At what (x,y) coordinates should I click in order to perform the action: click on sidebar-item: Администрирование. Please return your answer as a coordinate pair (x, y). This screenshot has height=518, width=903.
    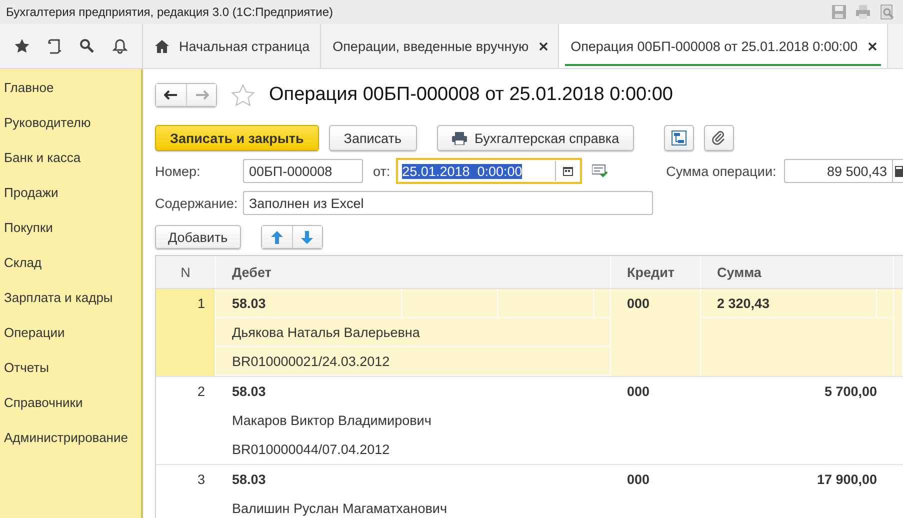
    Looking at the image, I should click on (70, 444).